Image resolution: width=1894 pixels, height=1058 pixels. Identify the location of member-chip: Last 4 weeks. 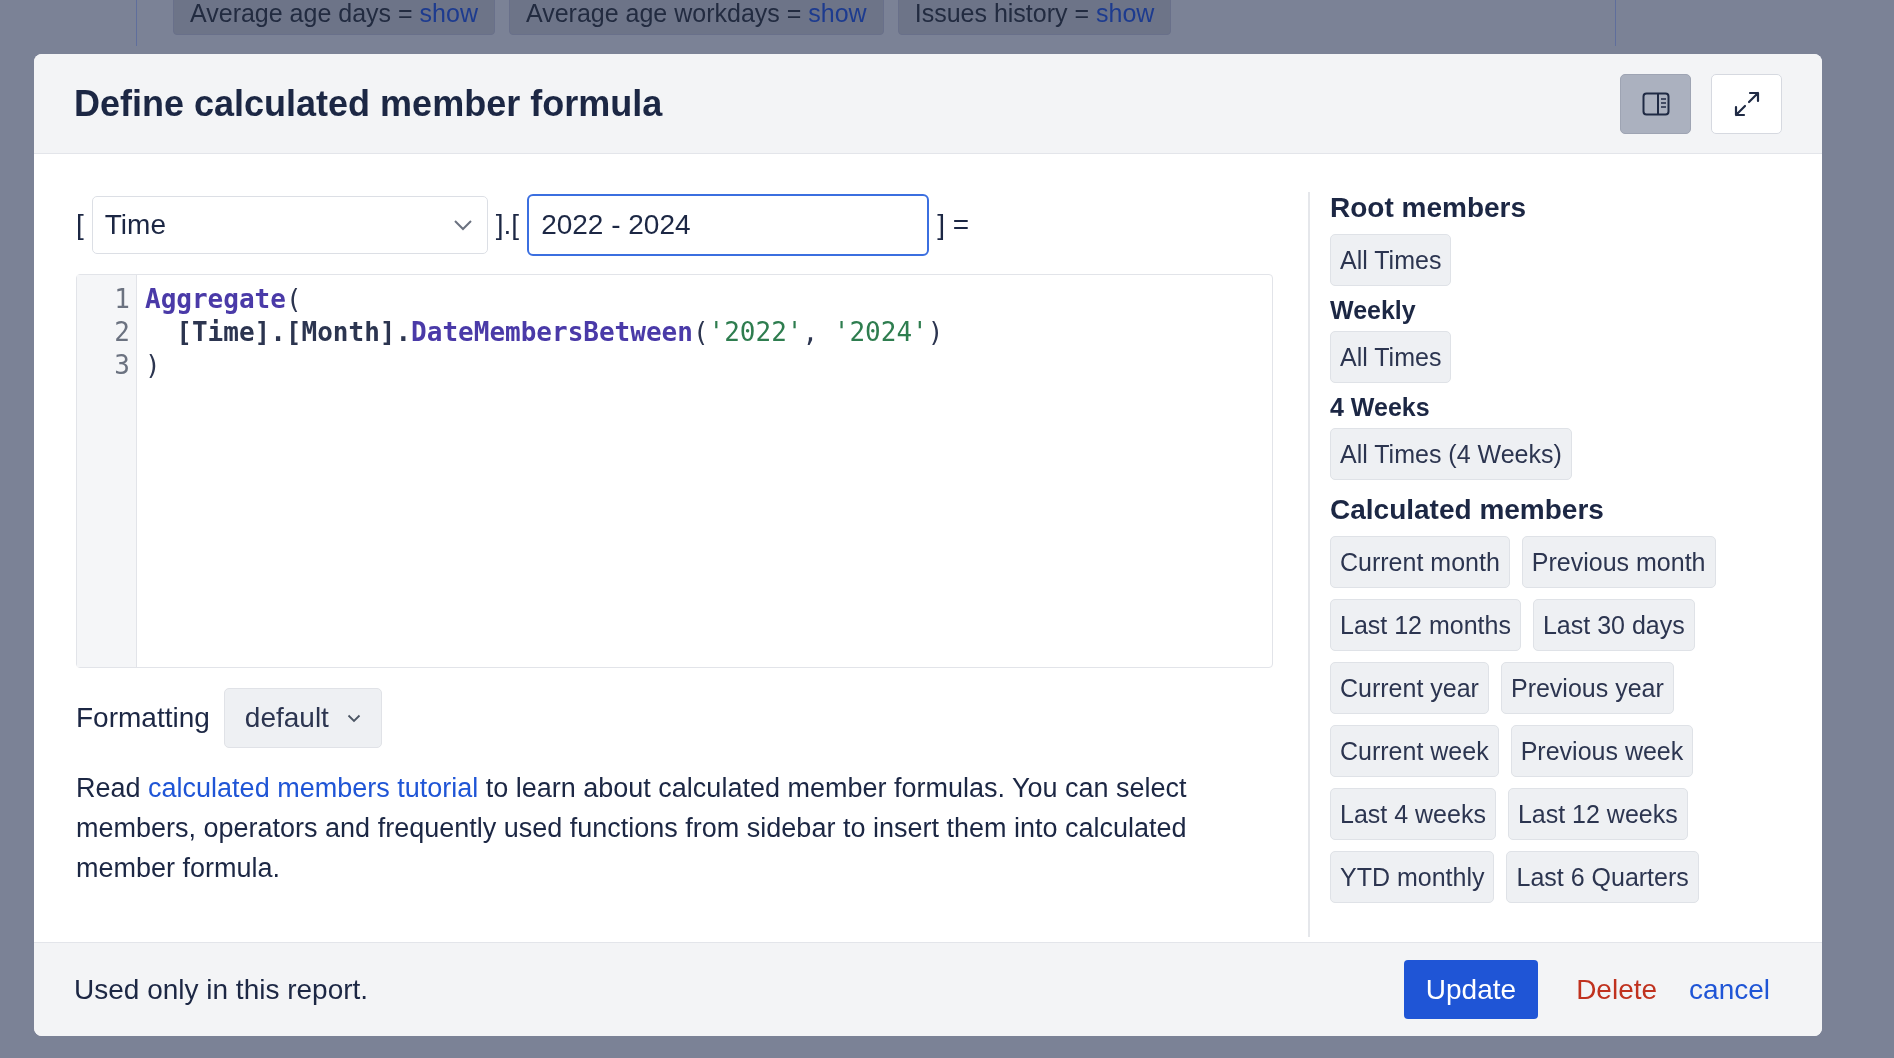
(1413, 814).